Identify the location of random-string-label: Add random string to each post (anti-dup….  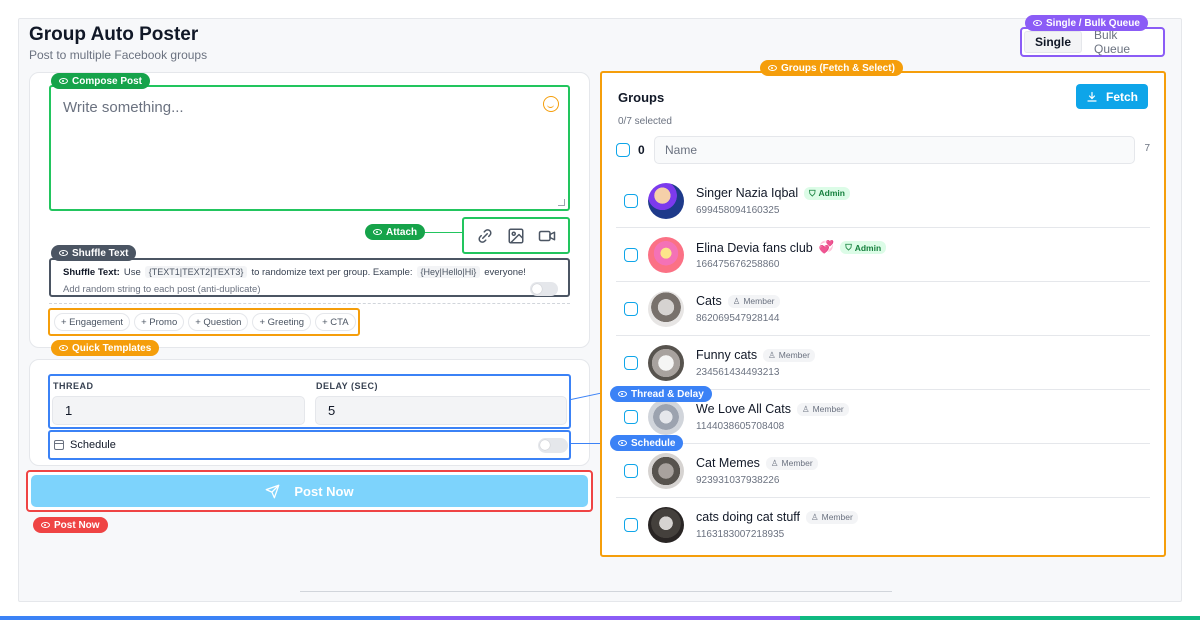
(162, 289).